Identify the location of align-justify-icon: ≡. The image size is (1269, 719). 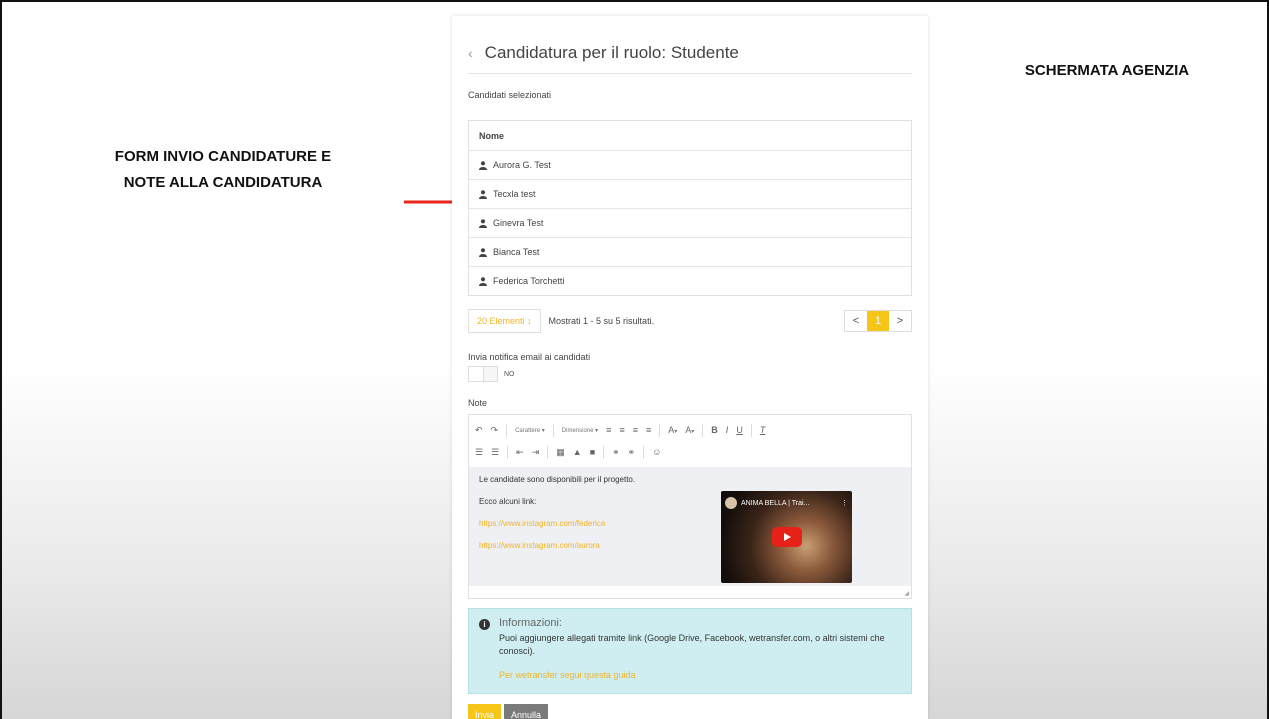
(648, 430).